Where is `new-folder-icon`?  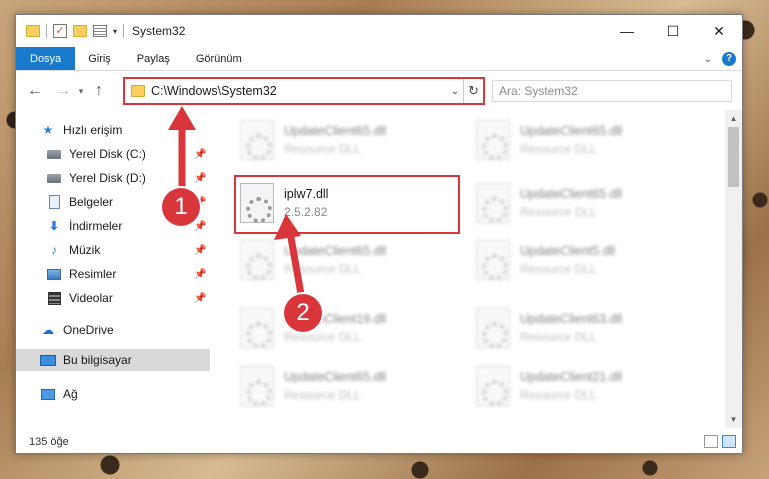
new-folder-icon is located at coordinates (80, 31).